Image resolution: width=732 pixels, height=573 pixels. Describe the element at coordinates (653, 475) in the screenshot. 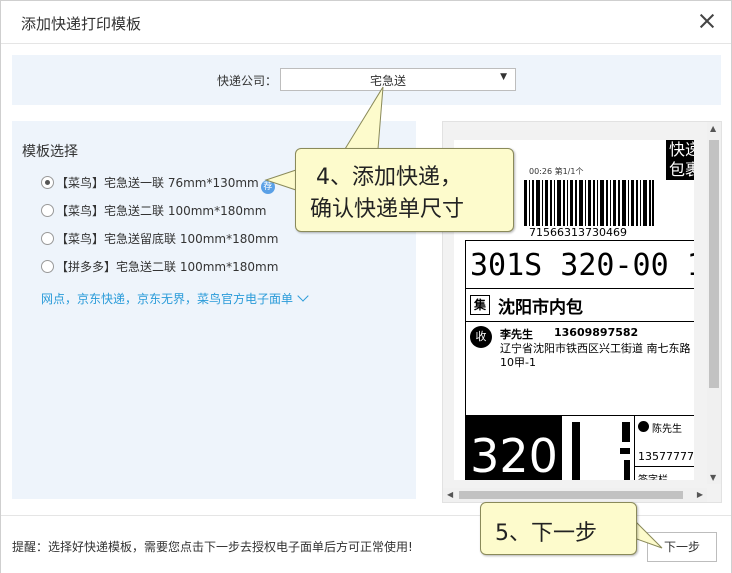

I see `signature-label: 签字栏` at that location.